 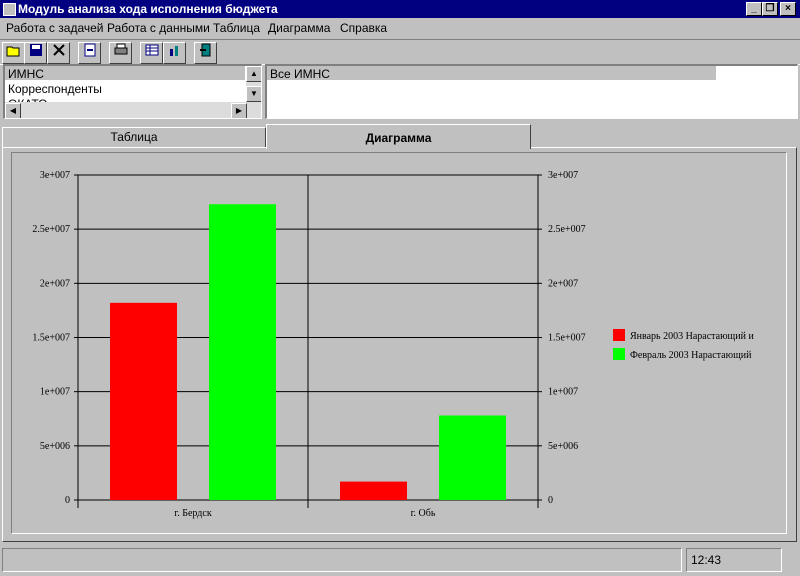 What do you see at coordinates (58, 53) in the screenshot?
I see `delete-cross-icon` at bounding box center [58, 53].